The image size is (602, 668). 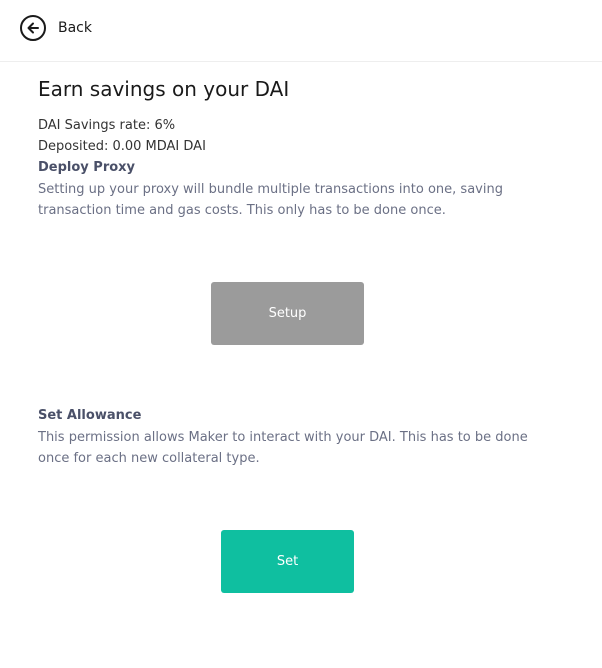 I want to click on set-button-label: Set, so click(x=287, y=561).